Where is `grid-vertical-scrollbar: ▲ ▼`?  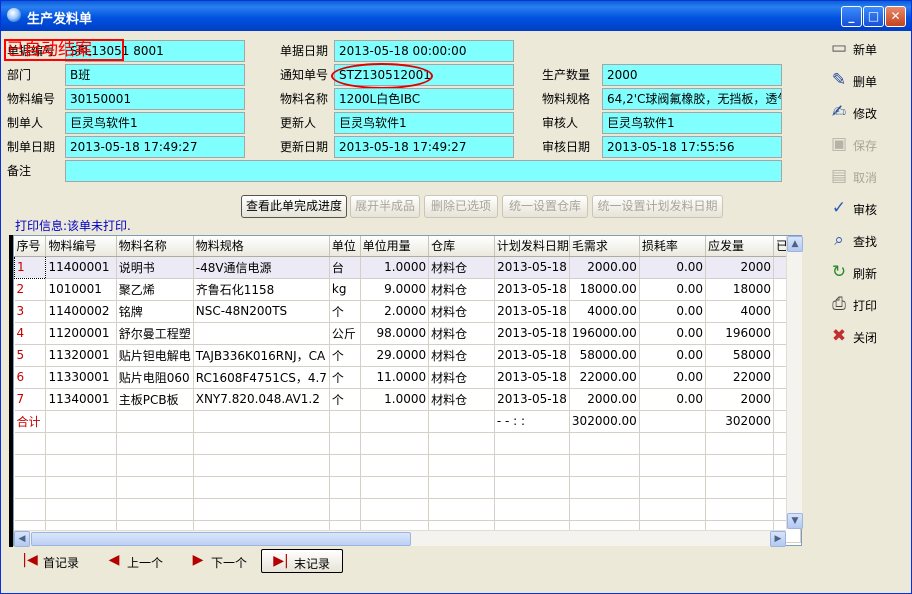 grid-vertical-scrollbar: ▲ ▼ is located at coordinates (794, 382).